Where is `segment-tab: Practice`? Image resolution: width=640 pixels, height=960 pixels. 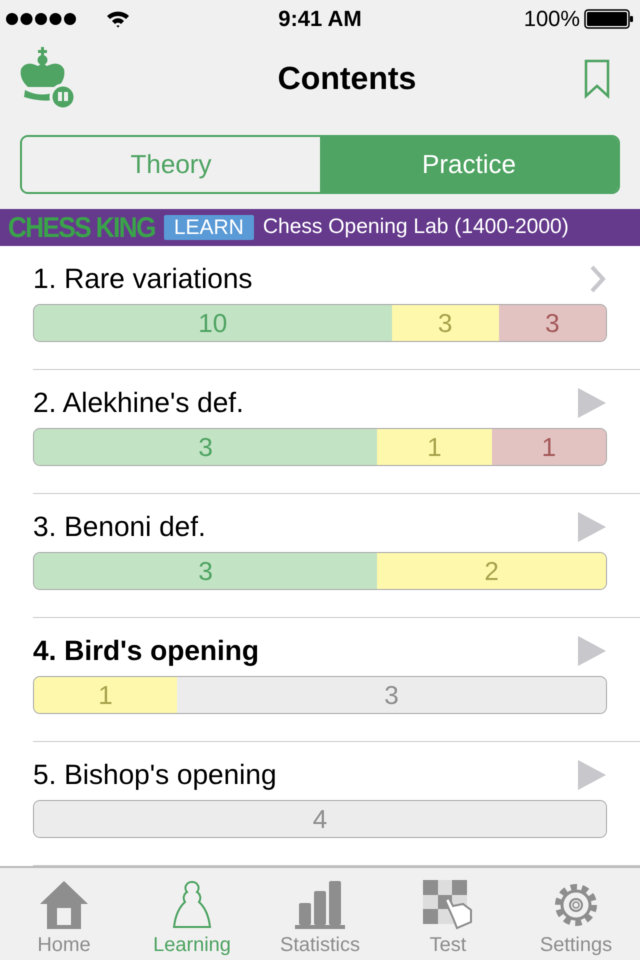
segment-tab: Practice is located at coordinates (469, 164).